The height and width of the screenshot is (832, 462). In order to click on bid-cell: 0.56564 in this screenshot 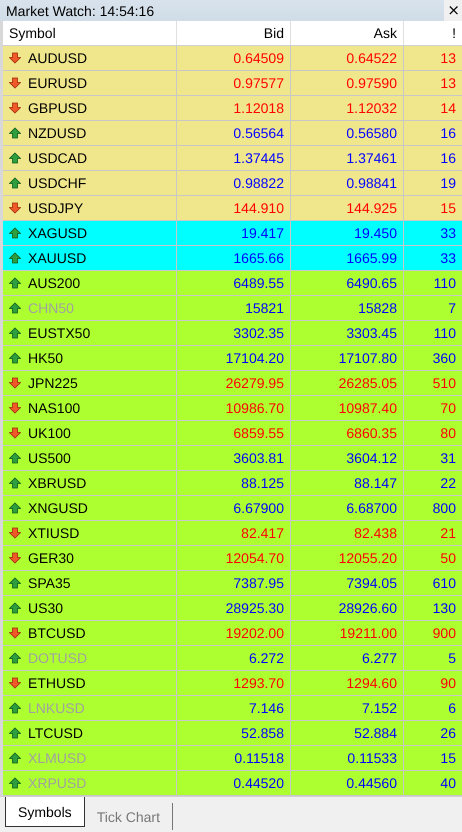, I will do `click(234, 133)`.